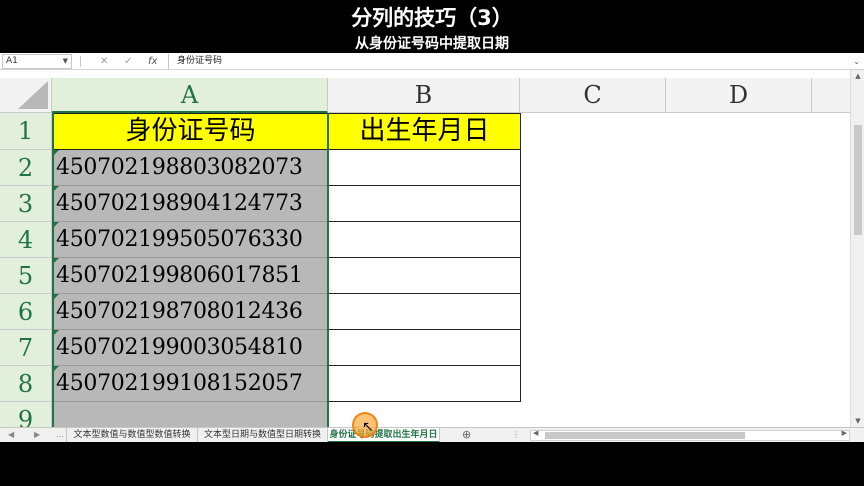 The width and height of the screenshot is (864, 486). Describe the element at coordinates (26, 384) in the screenshot. I see `row-header-8: 8` at that location.